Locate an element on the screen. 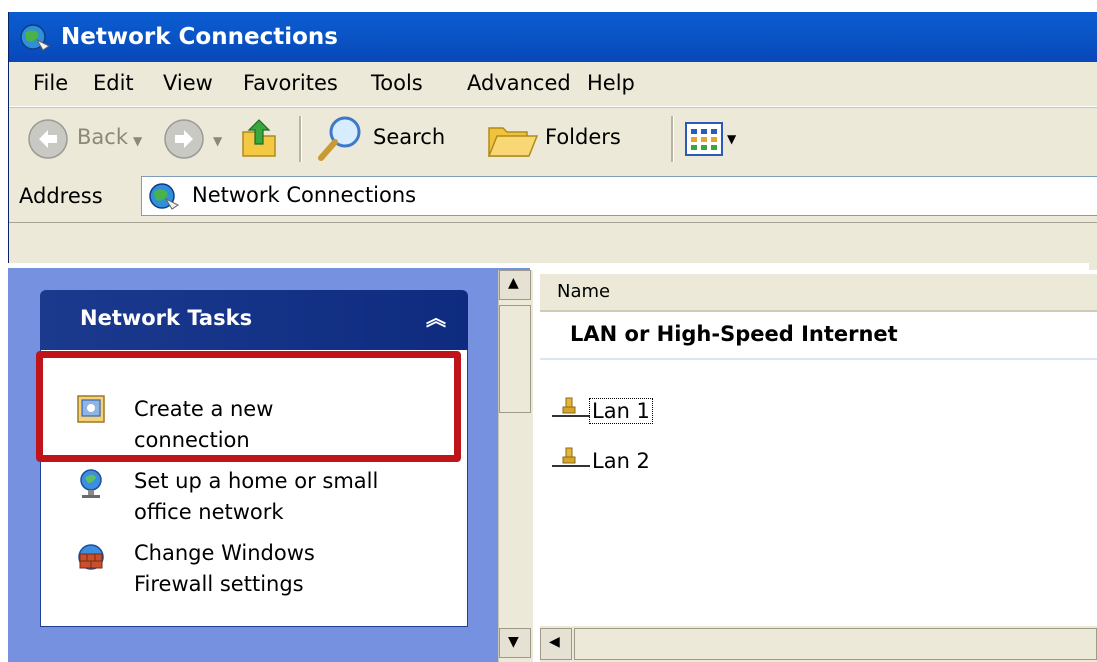 The image size is (1097, 662). task-line: Firewall settings is located at coordinates (219, 584).